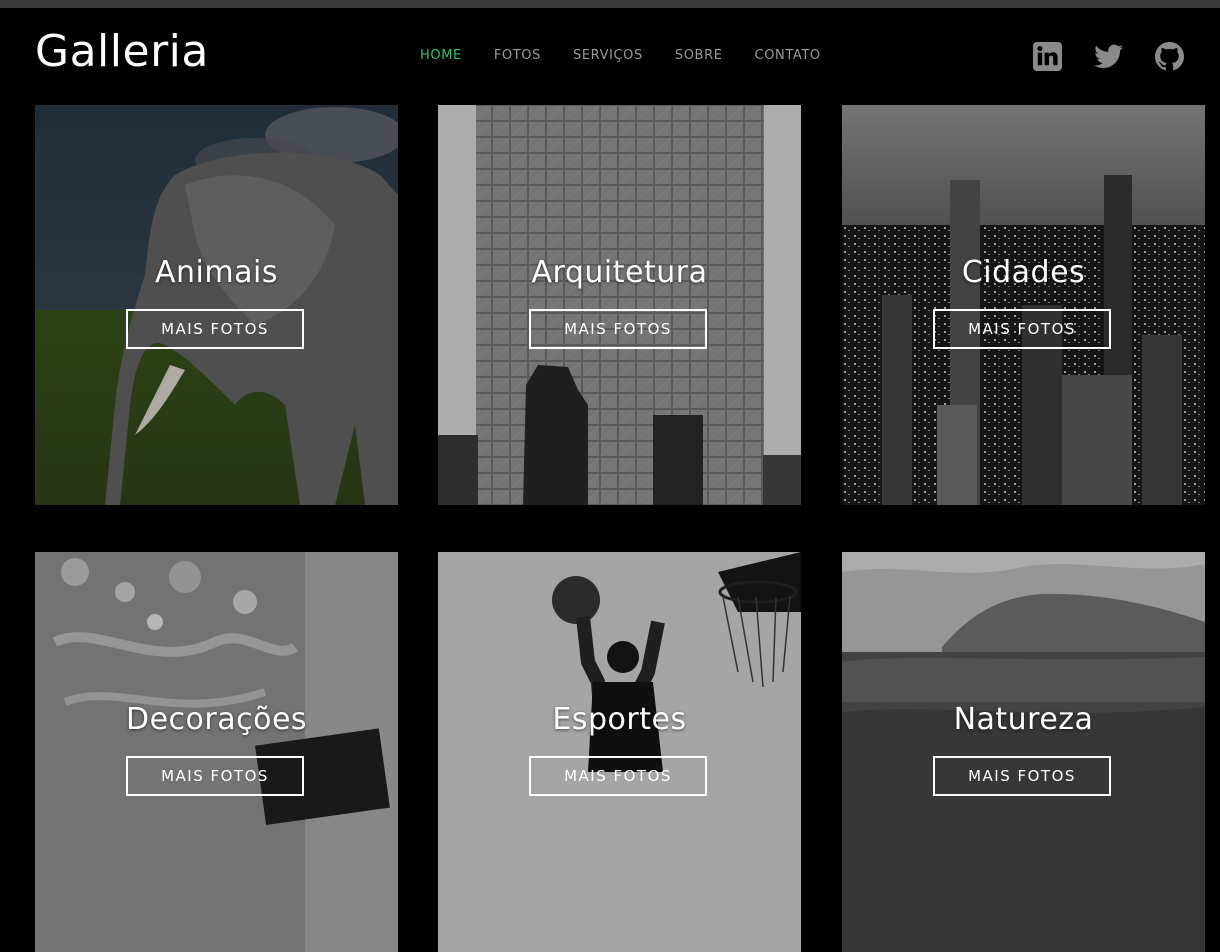  I want to click on card-title: Natureza, so click(1023, 719).